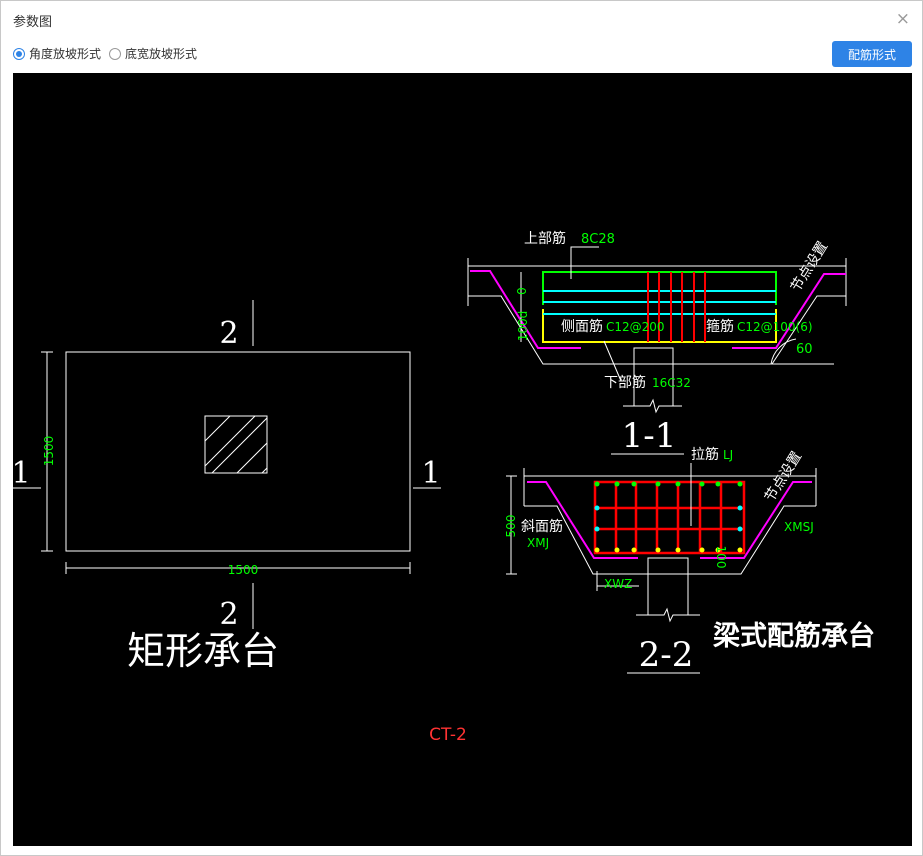 The height and width of the screenshot is (856, 923). I want to click on tie-label: 拉筋, so click(705, 454).